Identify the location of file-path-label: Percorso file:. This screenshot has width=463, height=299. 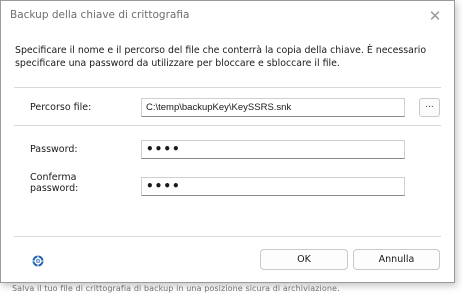
(61, 107).